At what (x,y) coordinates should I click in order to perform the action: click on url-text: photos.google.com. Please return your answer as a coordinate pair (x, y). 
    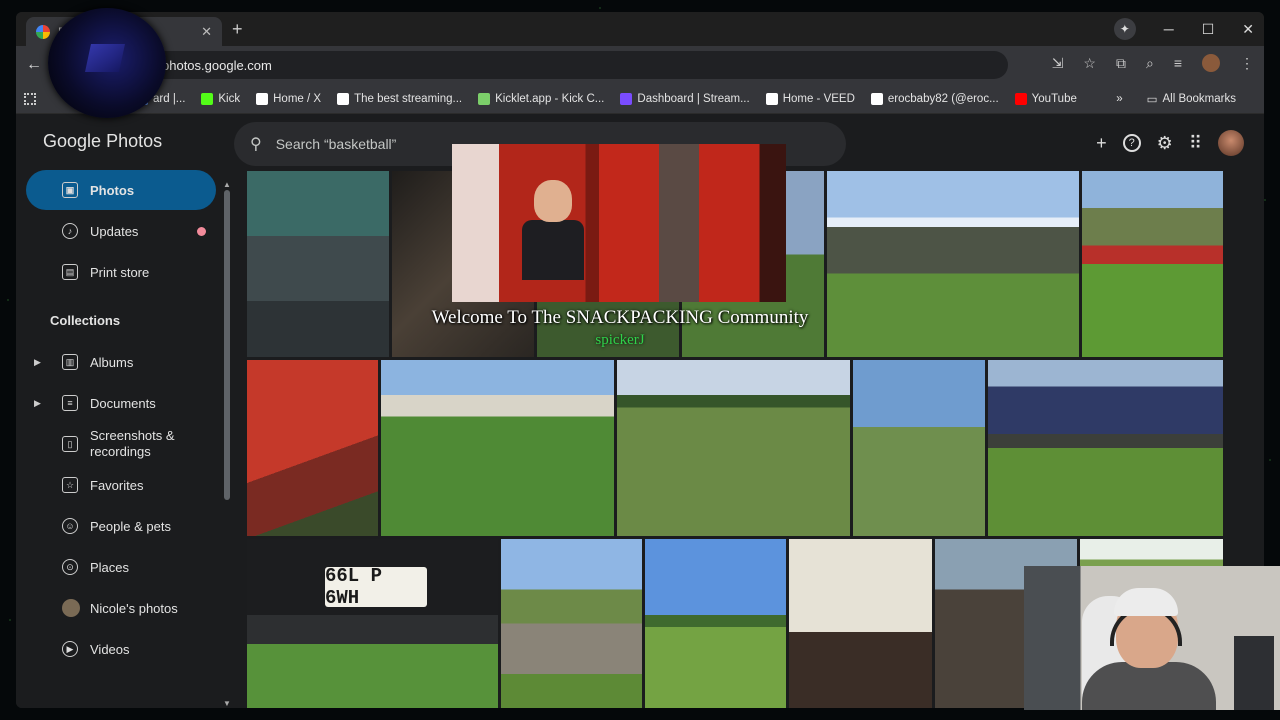
    Looking at the image, I should click on (217, 65).